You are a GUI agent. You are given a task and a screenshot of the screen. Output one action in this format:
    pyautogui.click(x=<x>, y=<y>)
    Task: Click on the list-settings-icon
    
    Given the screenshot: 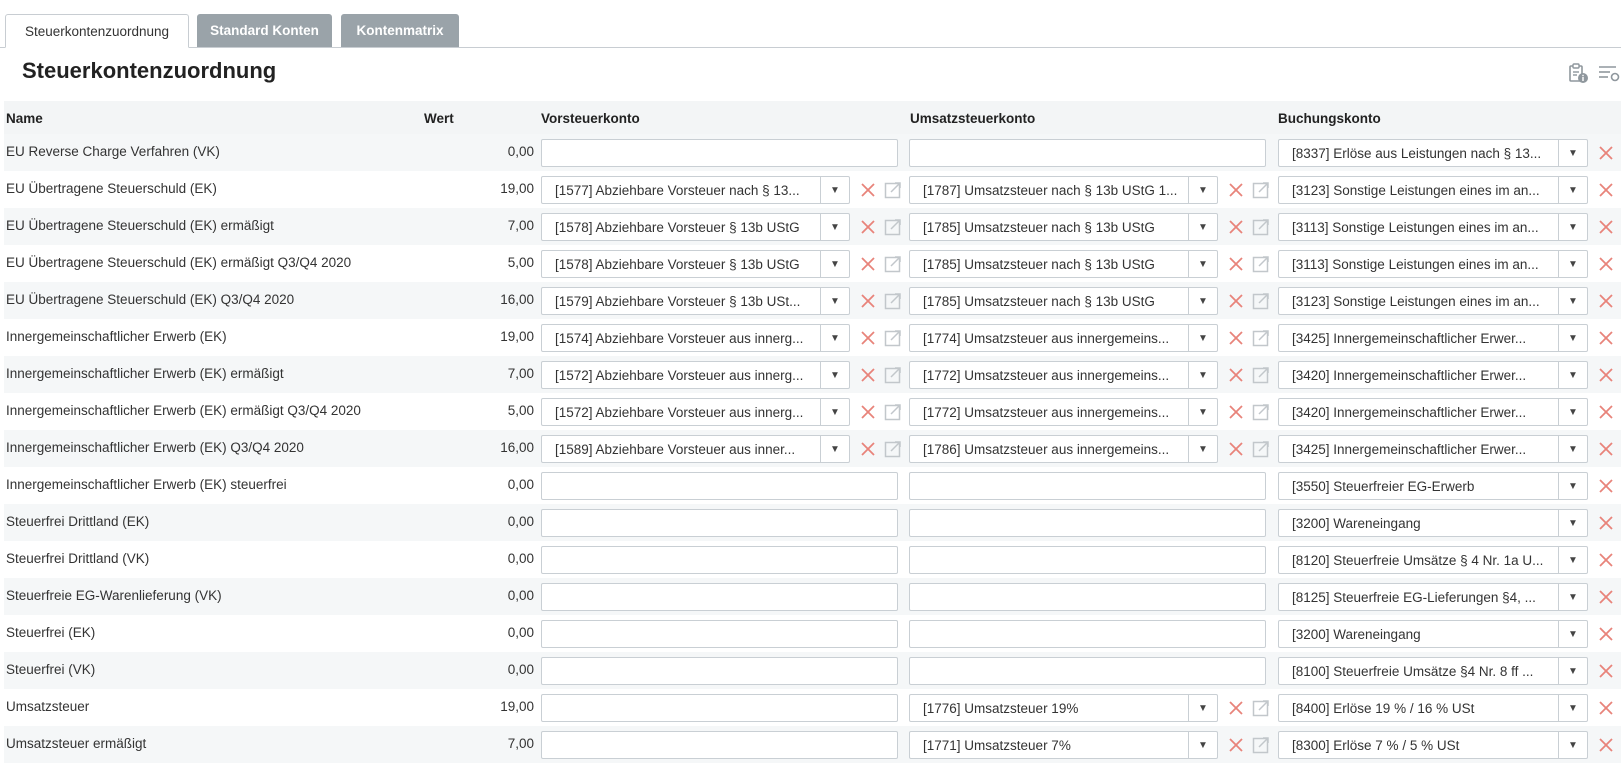 What is the action you would take?
    pyautogui.click(x=1609, y=73)
    